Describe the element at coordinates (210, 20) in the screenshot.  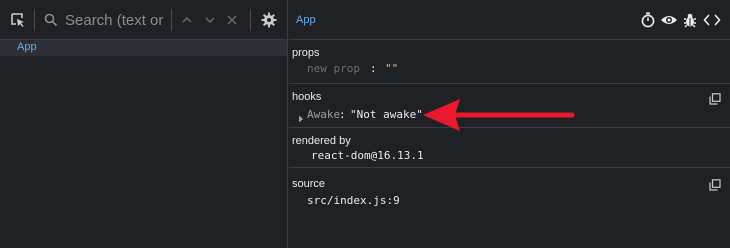
I see `chevron-down-icon` at that location.